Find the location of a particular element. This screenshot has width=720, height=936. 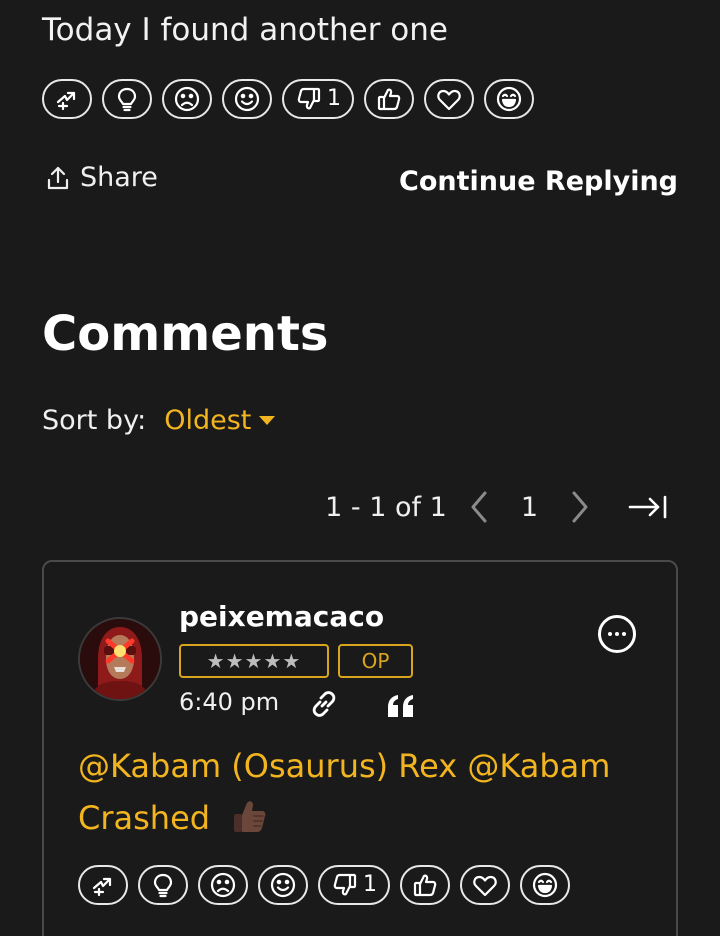

avatar-image is located at coordinates (120, 659).